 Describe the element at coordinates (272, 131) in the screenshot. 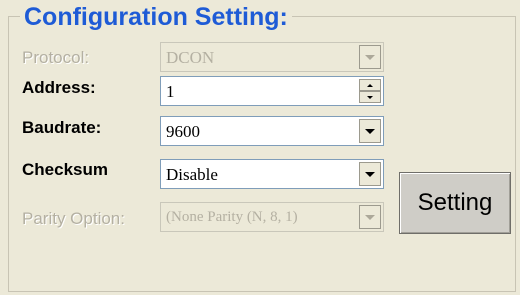

I see `baudrate-select: 9600` at that location.